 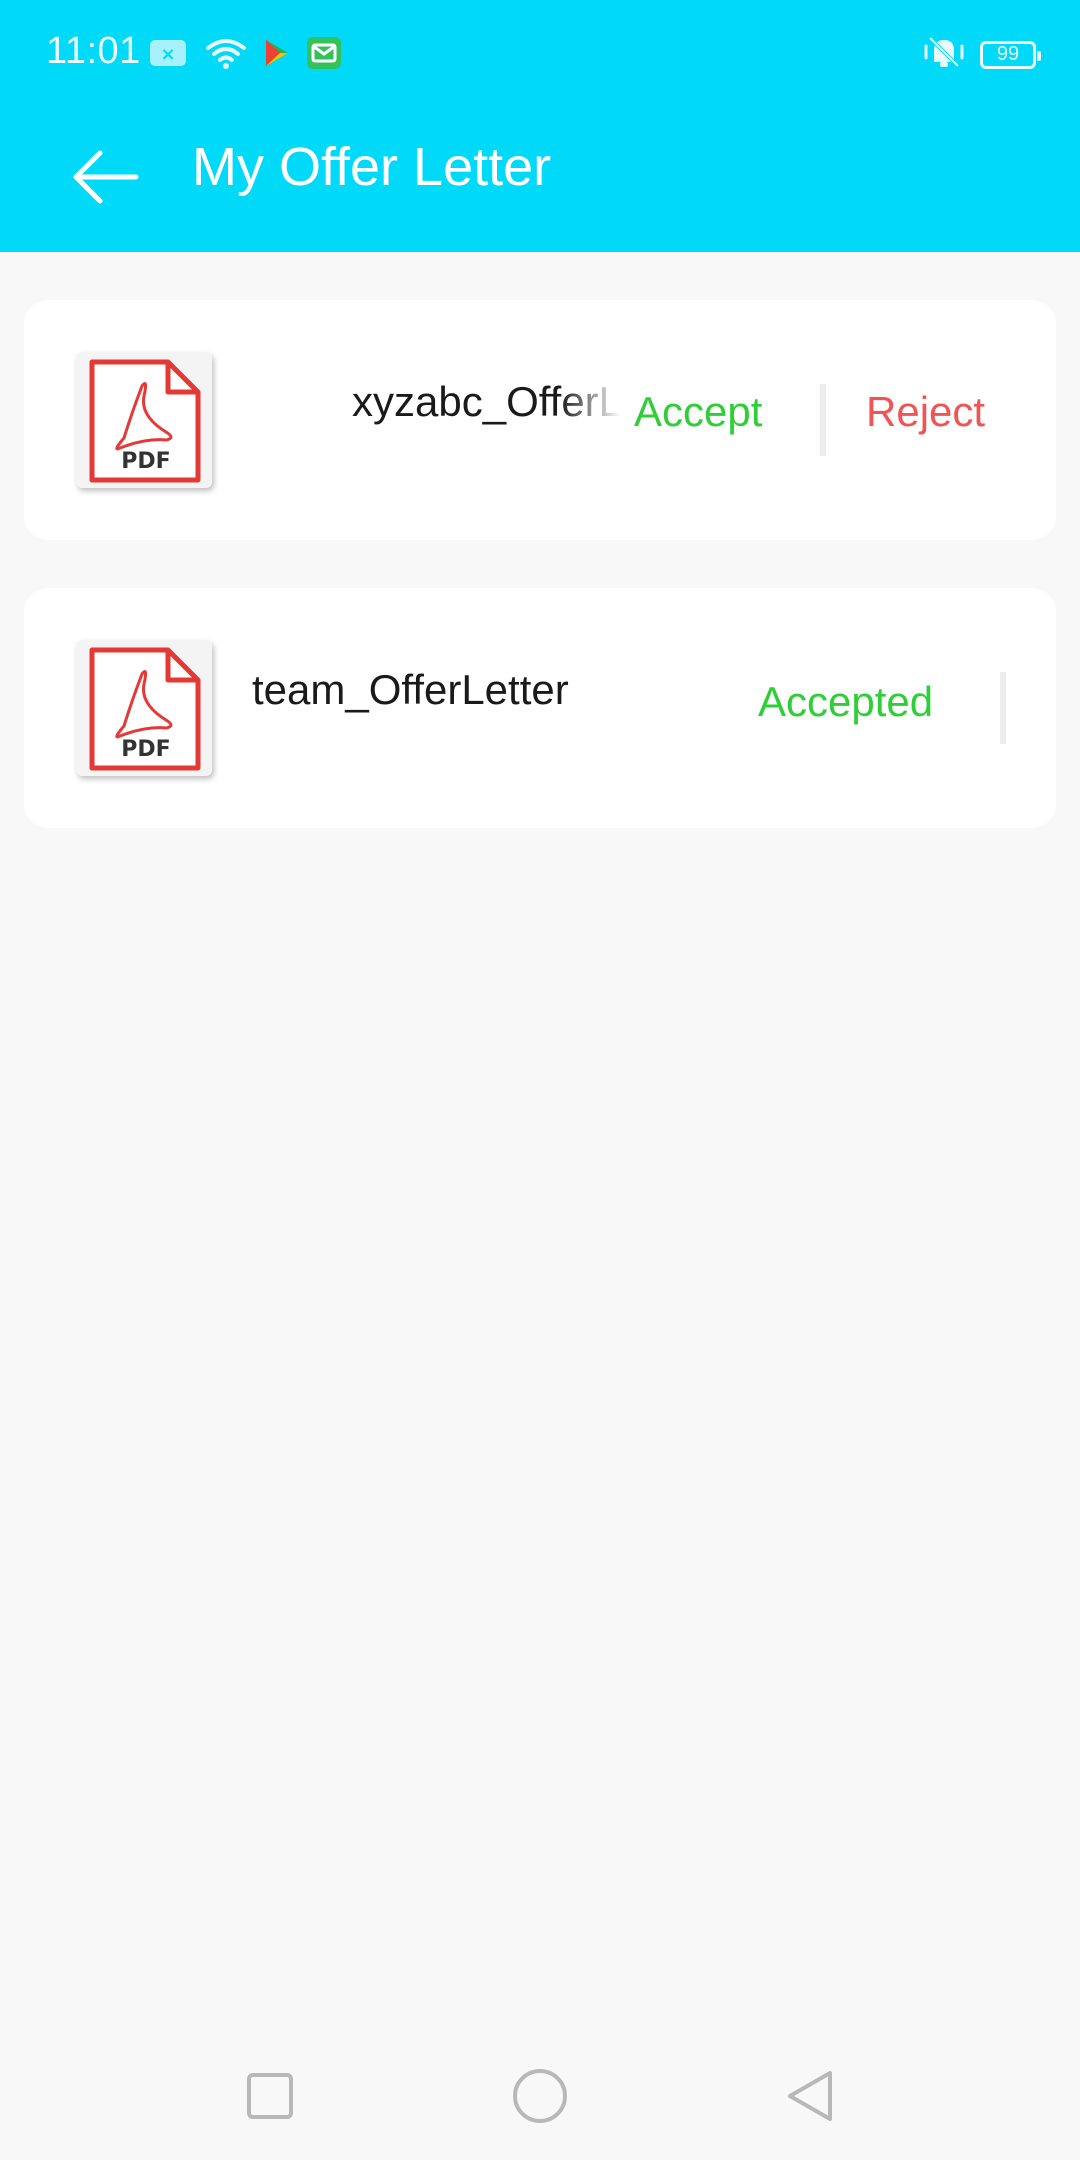 I want to click on app-bar: My Offer Letter, so click(x=540, y=180).